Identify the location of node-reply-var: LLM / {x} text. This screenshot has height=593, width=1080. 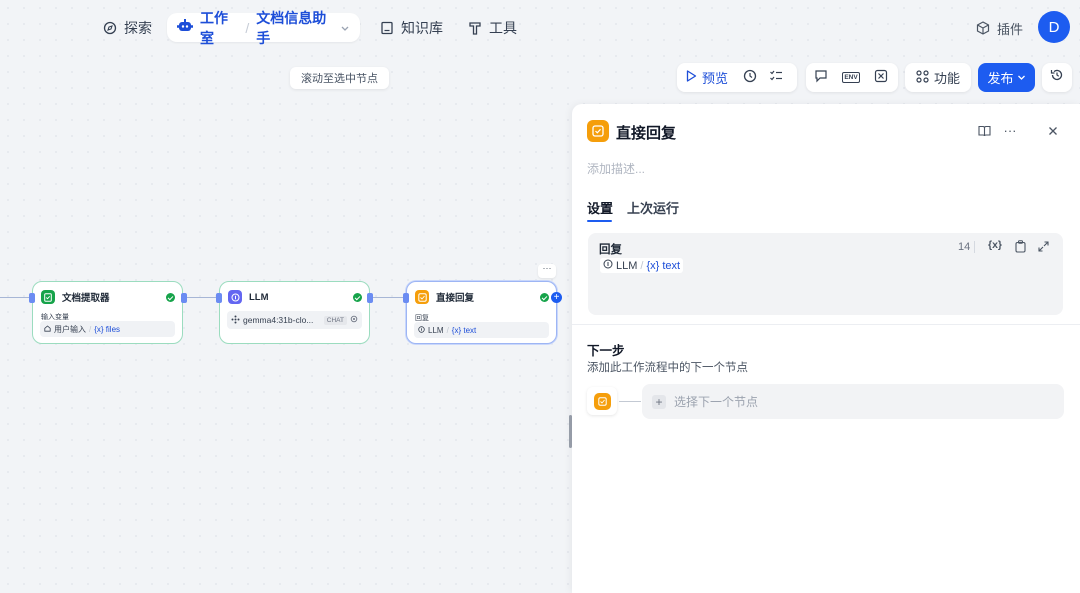
(481, 330).